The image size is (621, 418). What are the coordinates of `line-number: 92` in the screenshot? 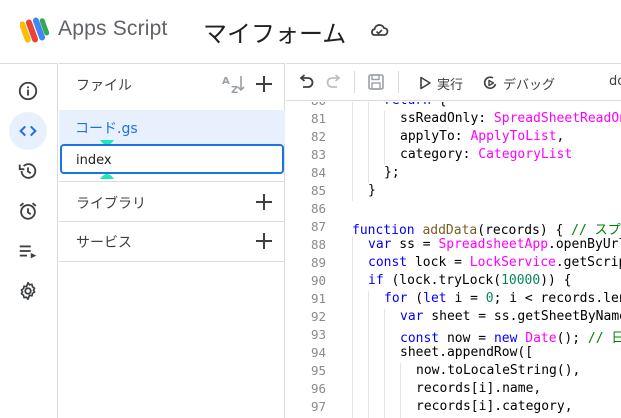 It's located at (318, 316).